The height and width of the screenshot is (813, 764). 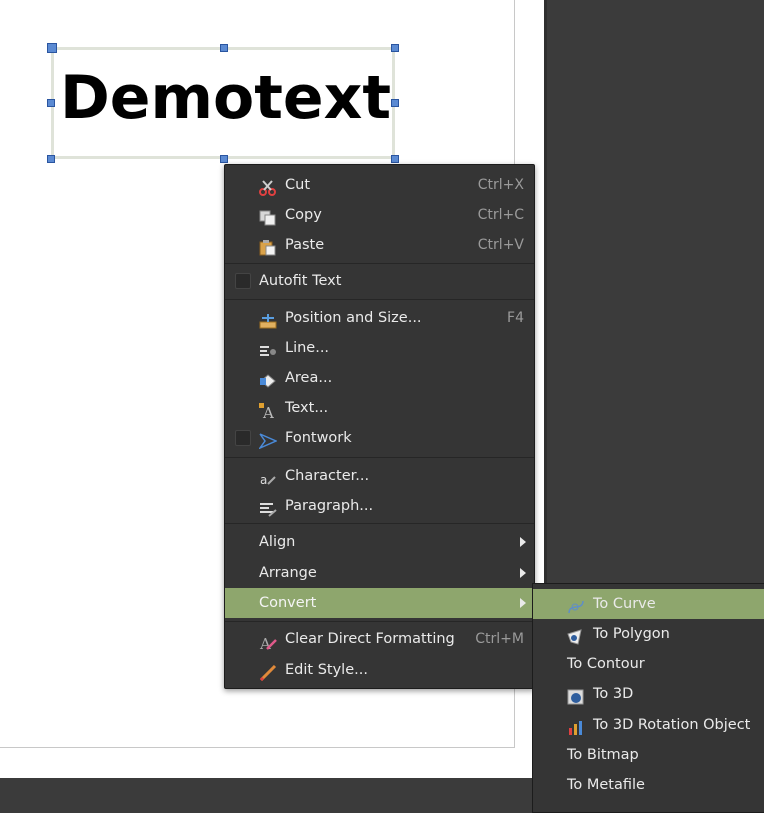 I want to click on position-size-icon, so click(x=268, y=319).